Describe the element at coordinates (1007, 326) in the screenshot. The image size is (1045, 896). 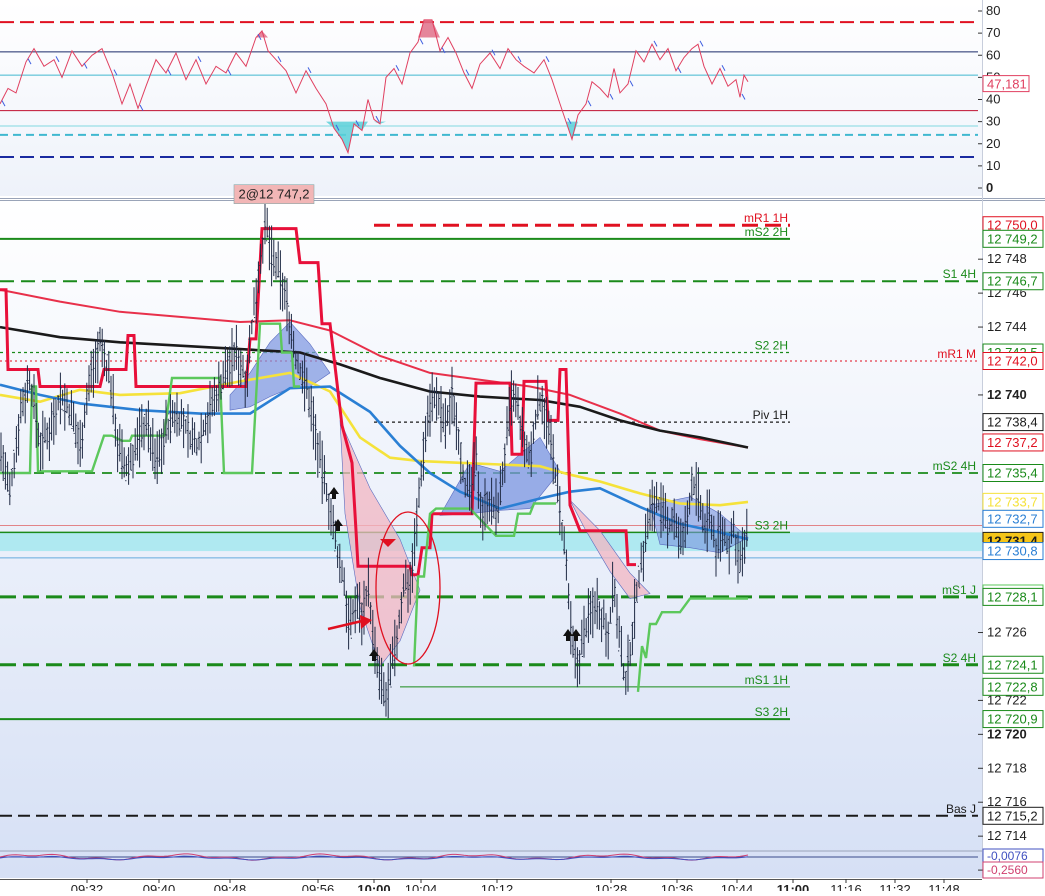
I see `price-tick-label: 12 744` at that location.